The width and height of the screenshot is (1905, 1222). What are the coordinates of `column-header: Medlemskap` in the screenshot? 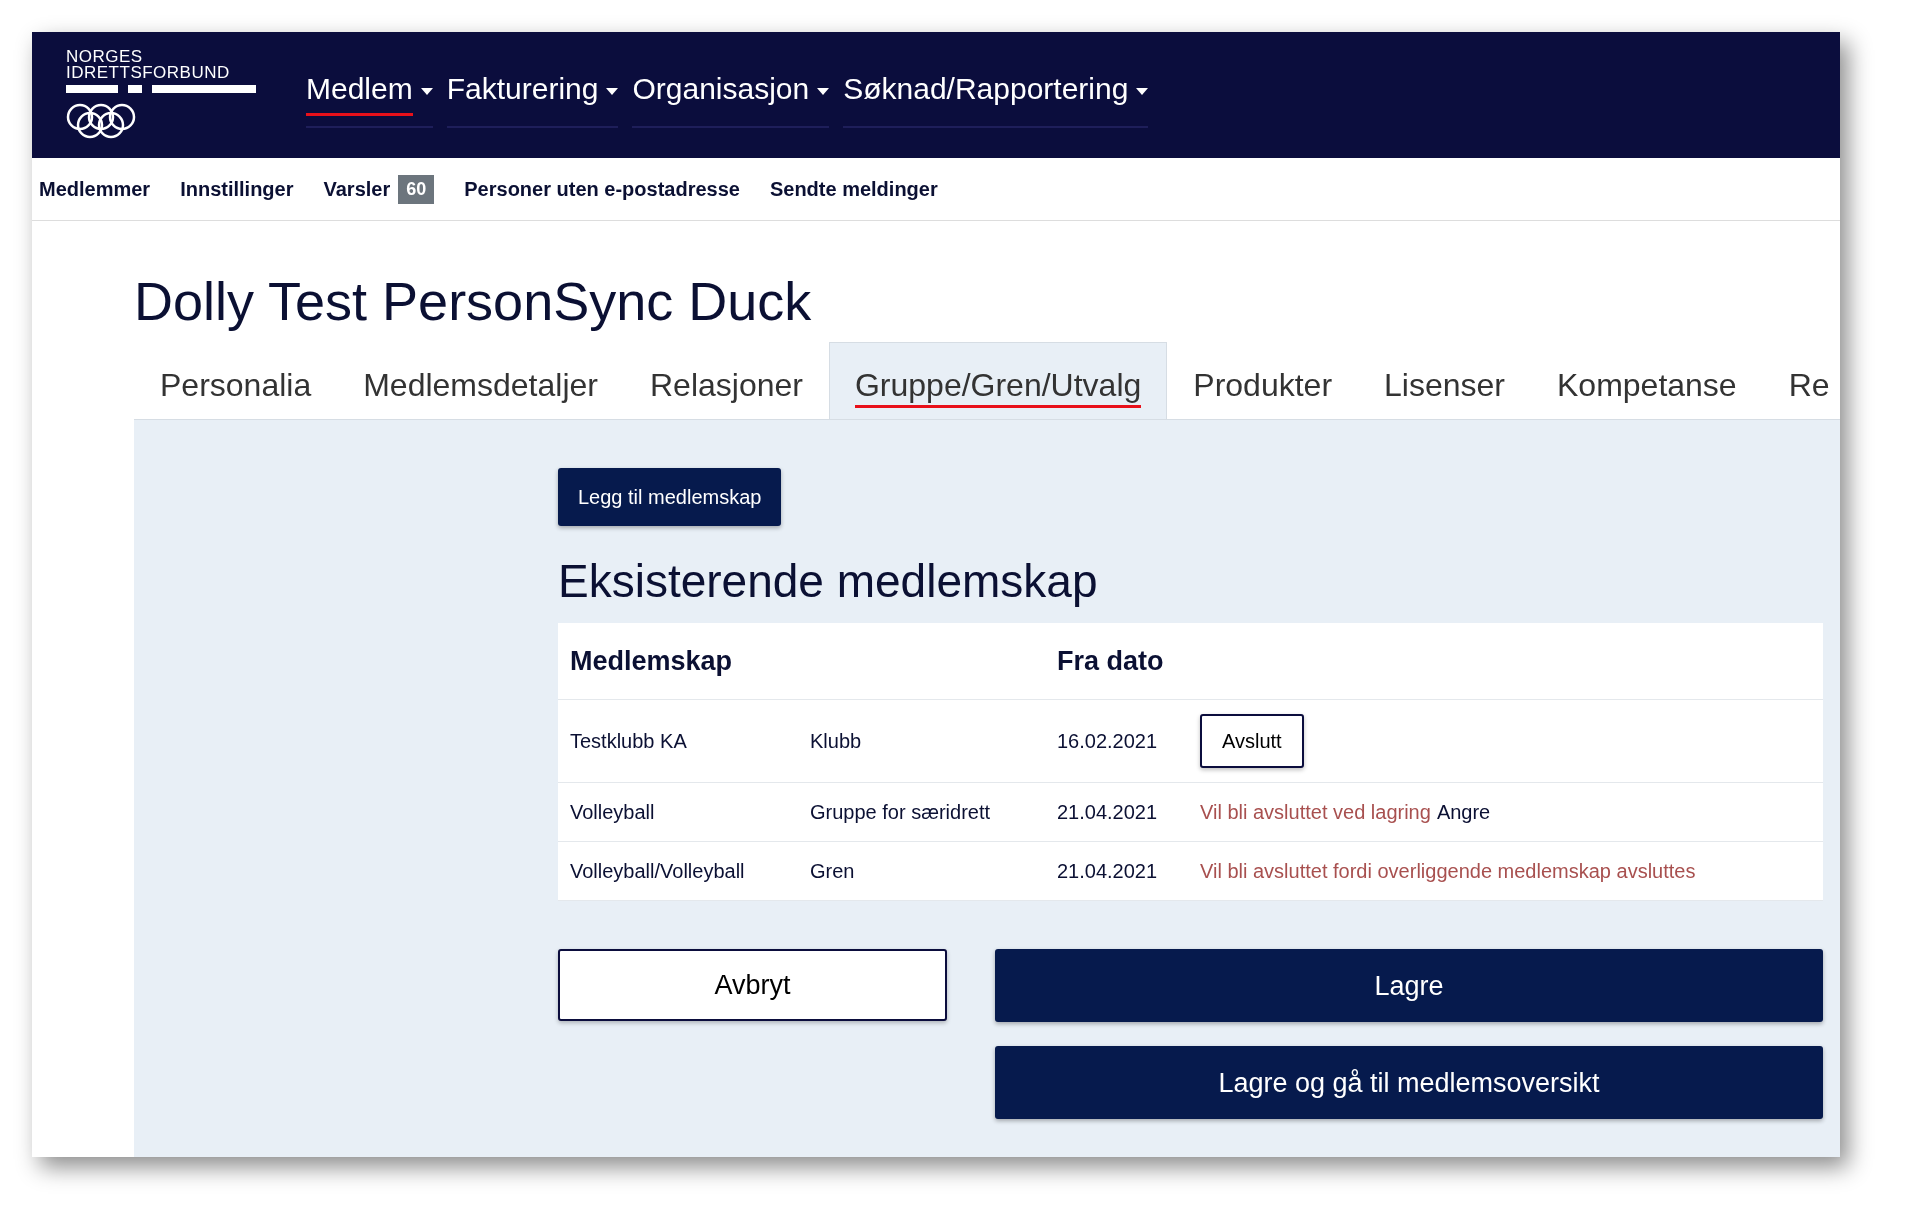 It's located at (801, 661).